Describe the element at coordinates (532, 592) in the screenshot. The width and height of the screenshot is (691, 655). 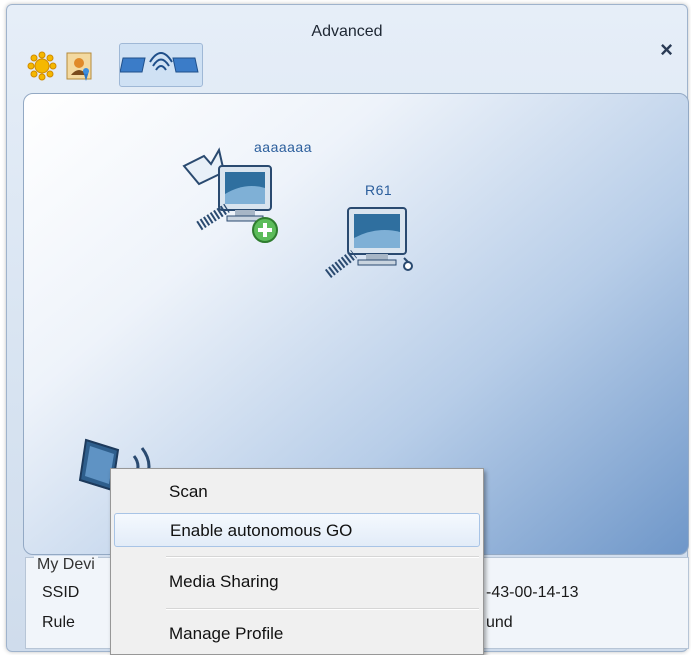
I see `ssid-value: -43-00-14-13` at that location.